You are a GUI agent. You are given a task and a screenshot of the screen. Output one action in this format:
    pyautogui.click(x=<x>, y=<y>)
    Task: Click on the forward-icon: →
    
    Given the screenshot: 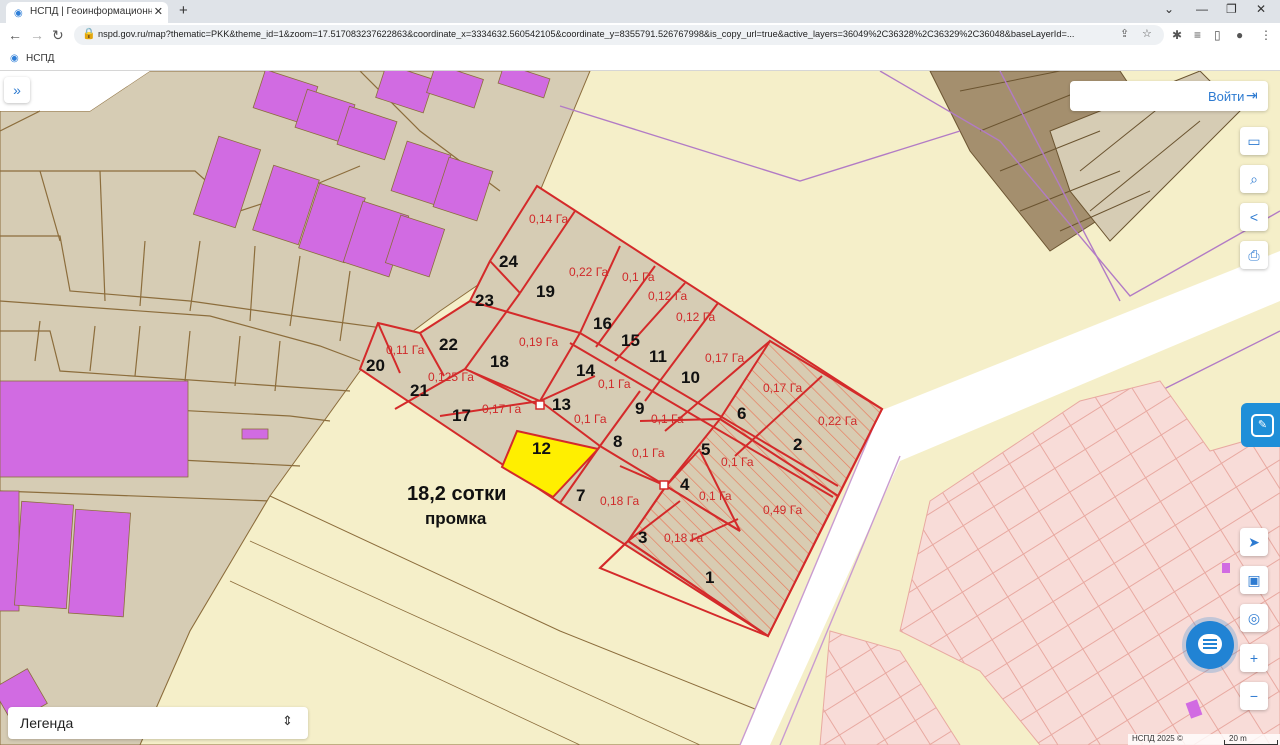 What is the action you would take?
    pyautogui.click(x=37, y=35)
    